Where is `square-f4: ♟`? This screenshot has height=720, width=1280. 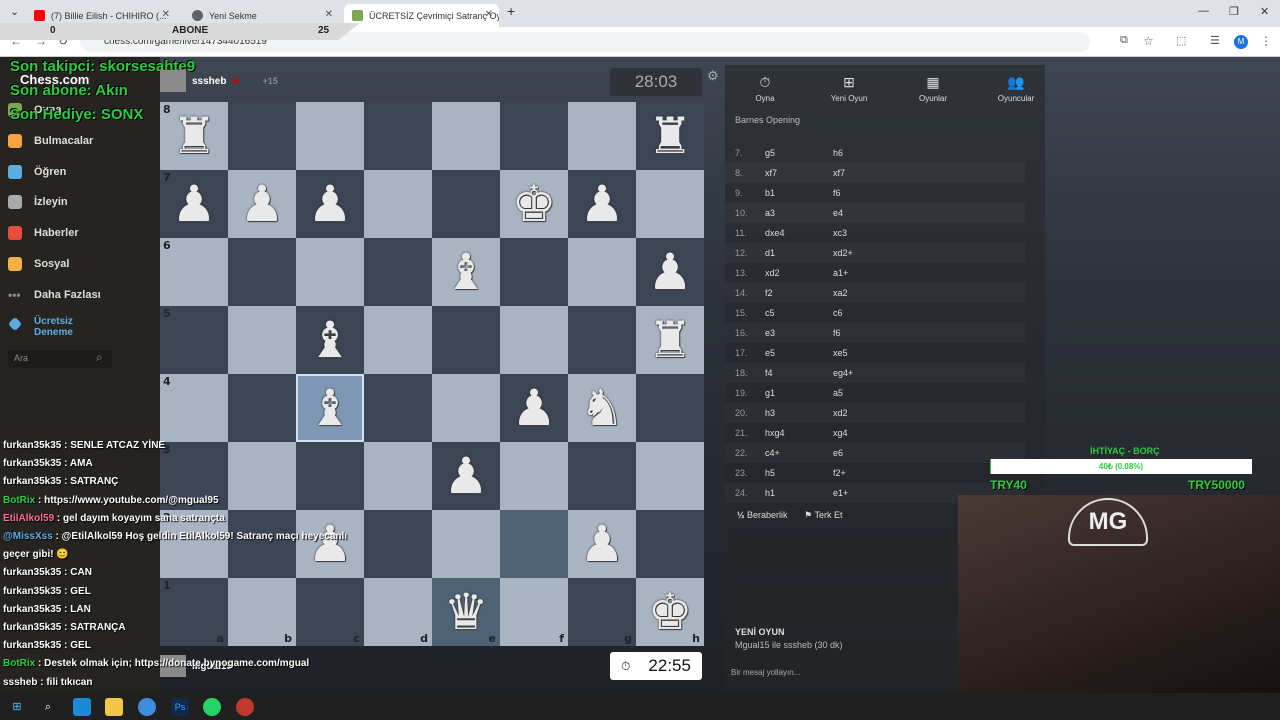 square-f4: ♟ is located at coordinates (534, 408).